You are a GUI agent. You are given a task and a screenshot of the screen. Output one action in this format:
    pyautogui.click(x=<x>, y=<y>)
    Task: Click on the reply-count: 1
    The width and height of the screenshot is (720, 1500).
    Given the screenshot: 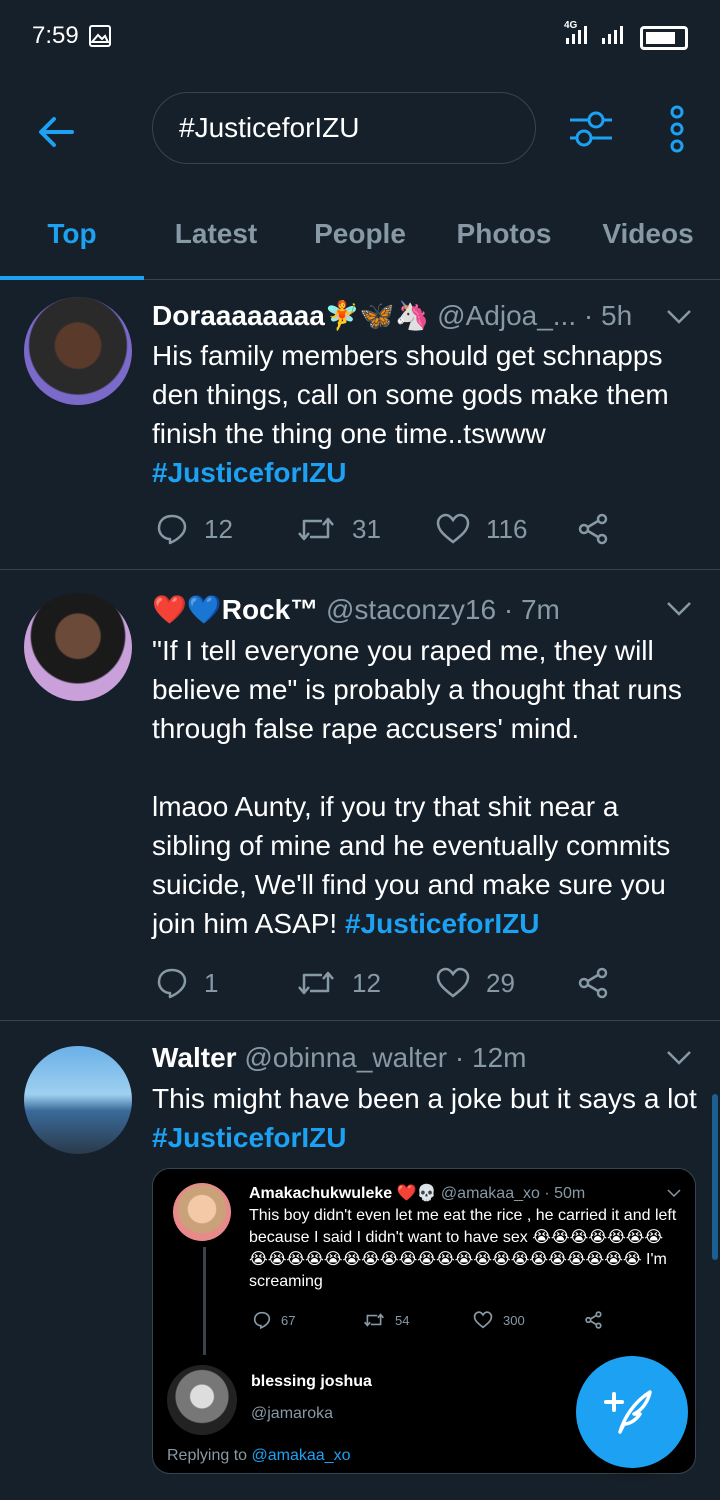 What is the action you would take?
    pyautogui.click(x=211, y=982)
    